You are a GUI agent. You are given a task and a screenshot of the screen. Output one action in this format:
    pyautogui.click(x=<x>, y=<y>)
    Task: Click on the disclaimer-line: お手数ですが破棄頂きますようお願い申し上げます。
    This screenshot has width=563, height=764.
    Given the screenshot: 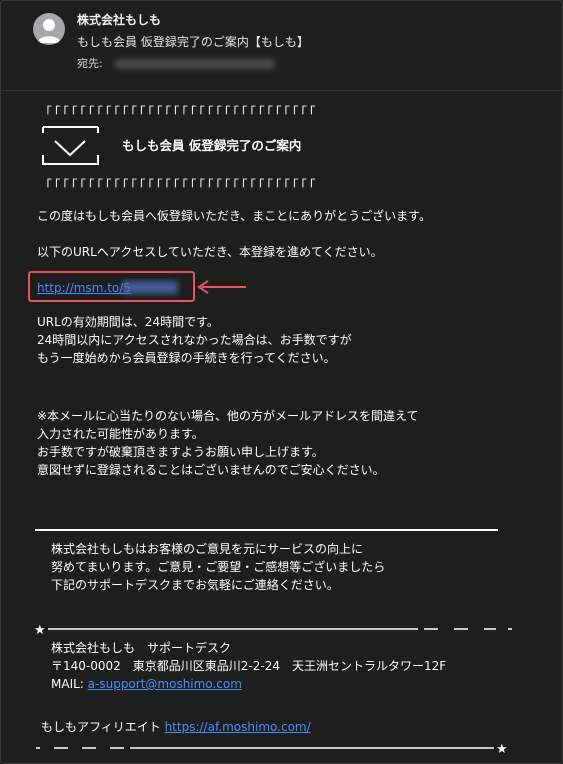 What is the action you would take?
    pyautogui.click(x=180, y=452)
    